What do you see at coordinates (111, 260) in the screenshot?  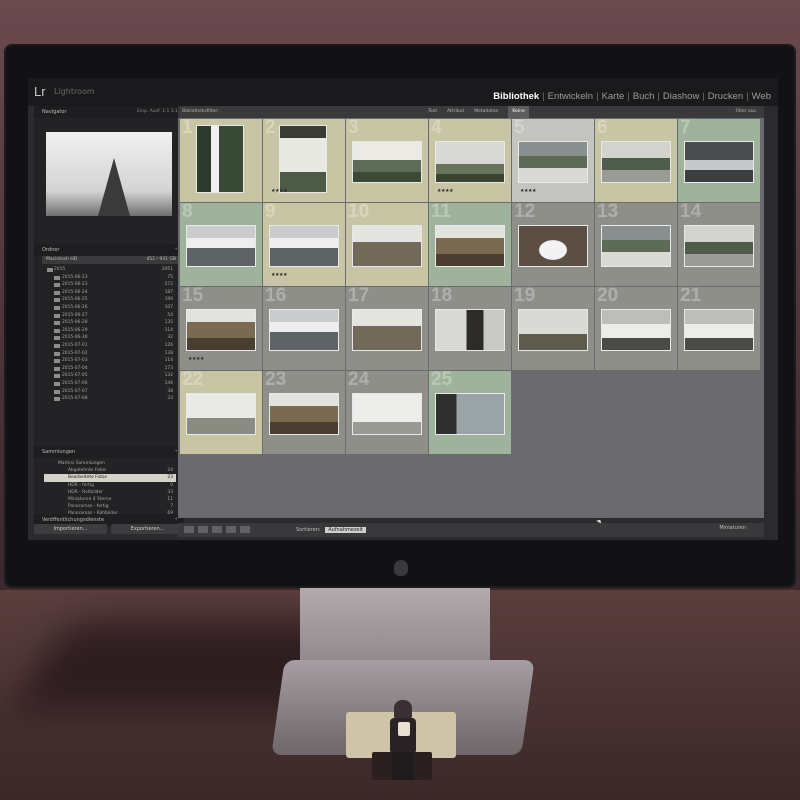 I see `drive-row: Macintosh HD 452 / 931 GB` at bounding box center [111, 260].